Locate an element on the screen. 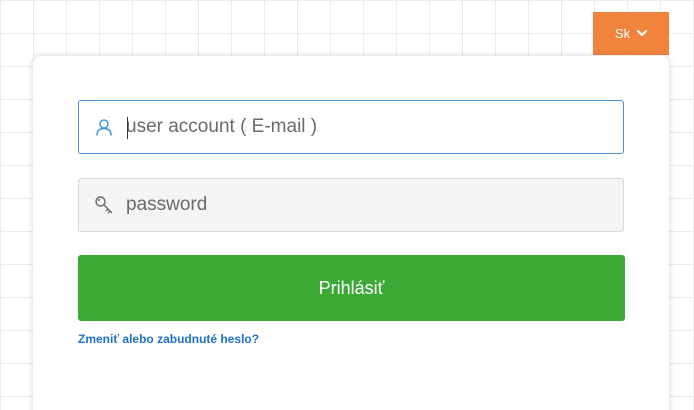 The height and width of the screenshot is (410, 694). forgot-password-link: Zmeniť alebo zabudnuté heslo? is located at coordinates (168, 339).